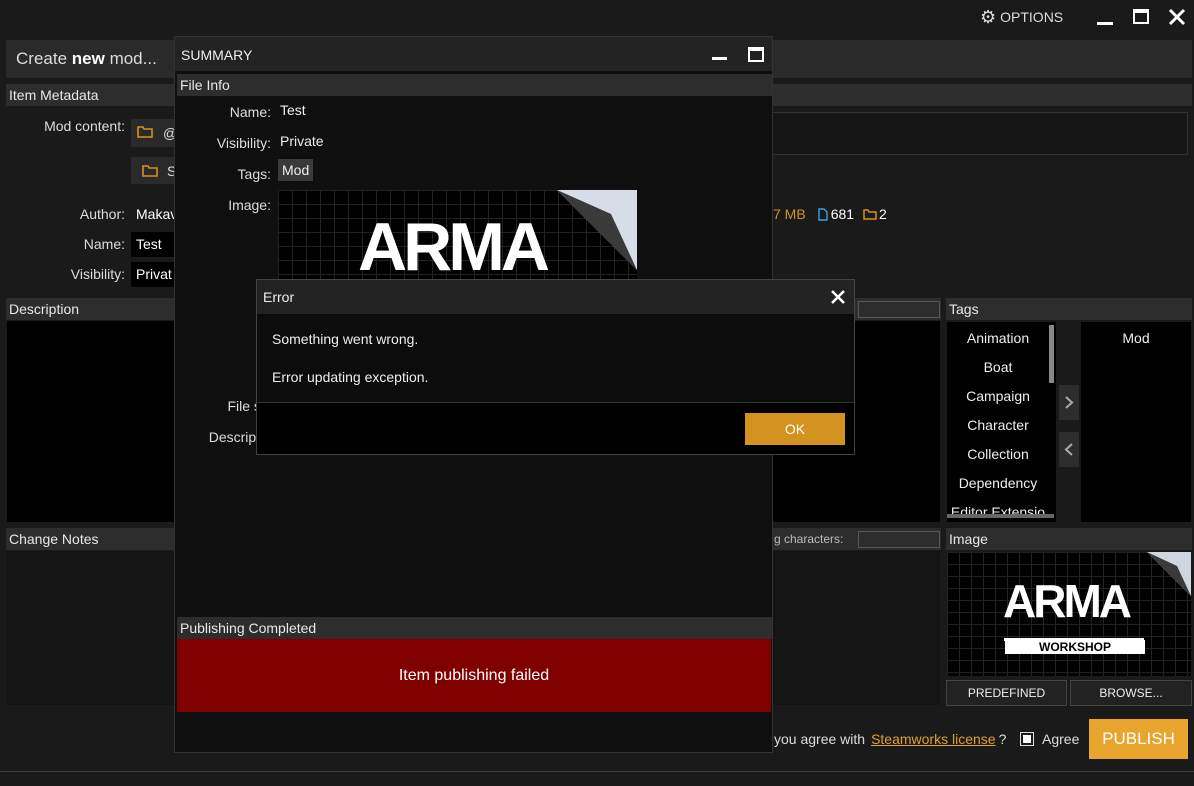 Image resolution: width=1194 pixels, height=786 pixels. Describe the element at coordinates (998, 365) in the screenshot. I see `tag-list-item: Boat` at that location.